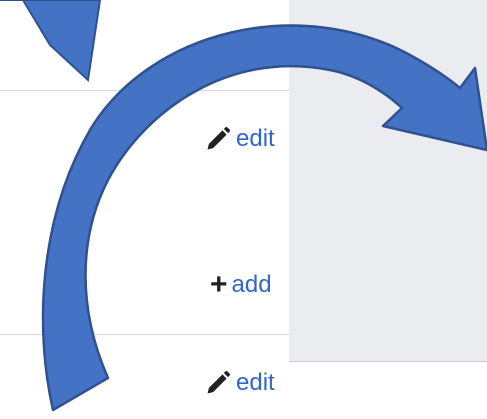  I want to click on down-arrow-icon, so click(51, 41).